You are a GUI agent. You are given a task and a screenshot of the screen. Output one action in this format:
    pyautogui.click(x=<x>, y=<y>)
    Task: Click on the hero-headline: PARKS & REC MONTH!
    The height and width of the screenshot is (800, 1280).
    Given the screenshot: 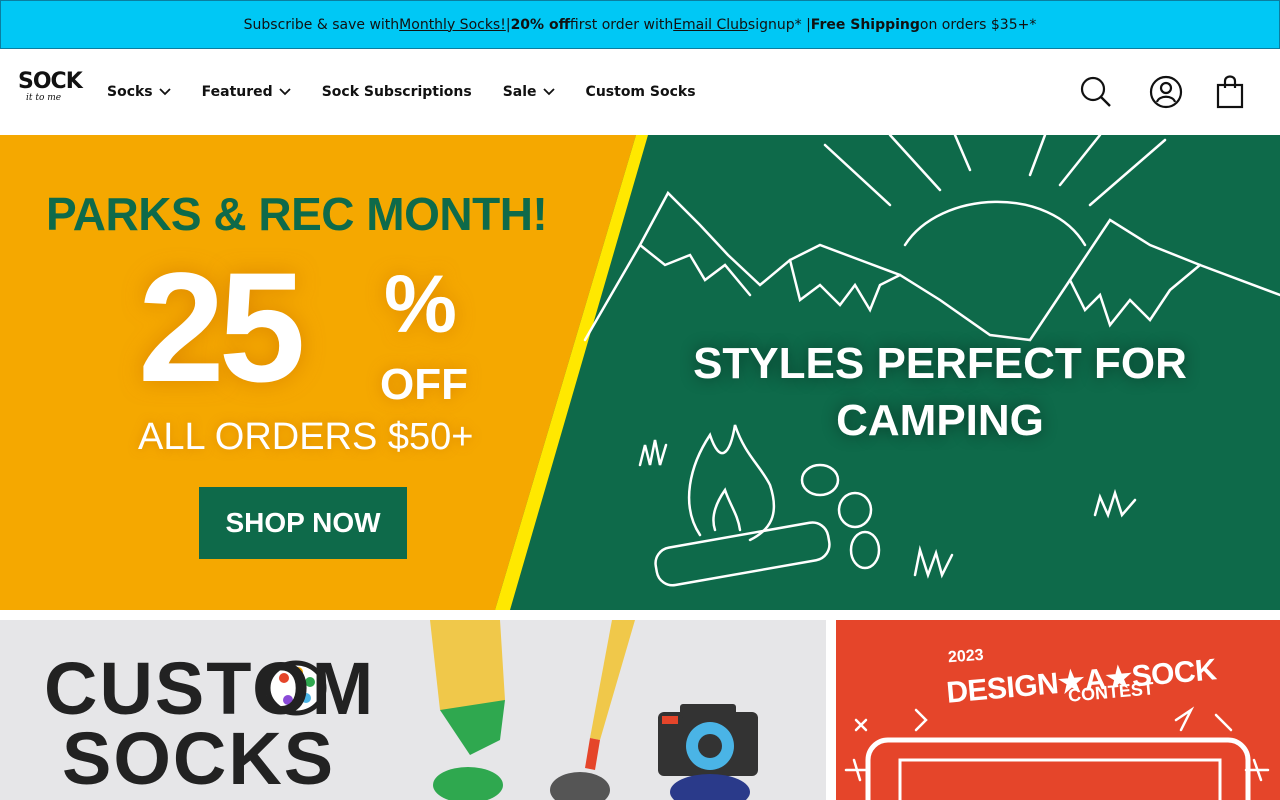 What is the action you would take?
    pyautogui.click(x=297, y=214)
    